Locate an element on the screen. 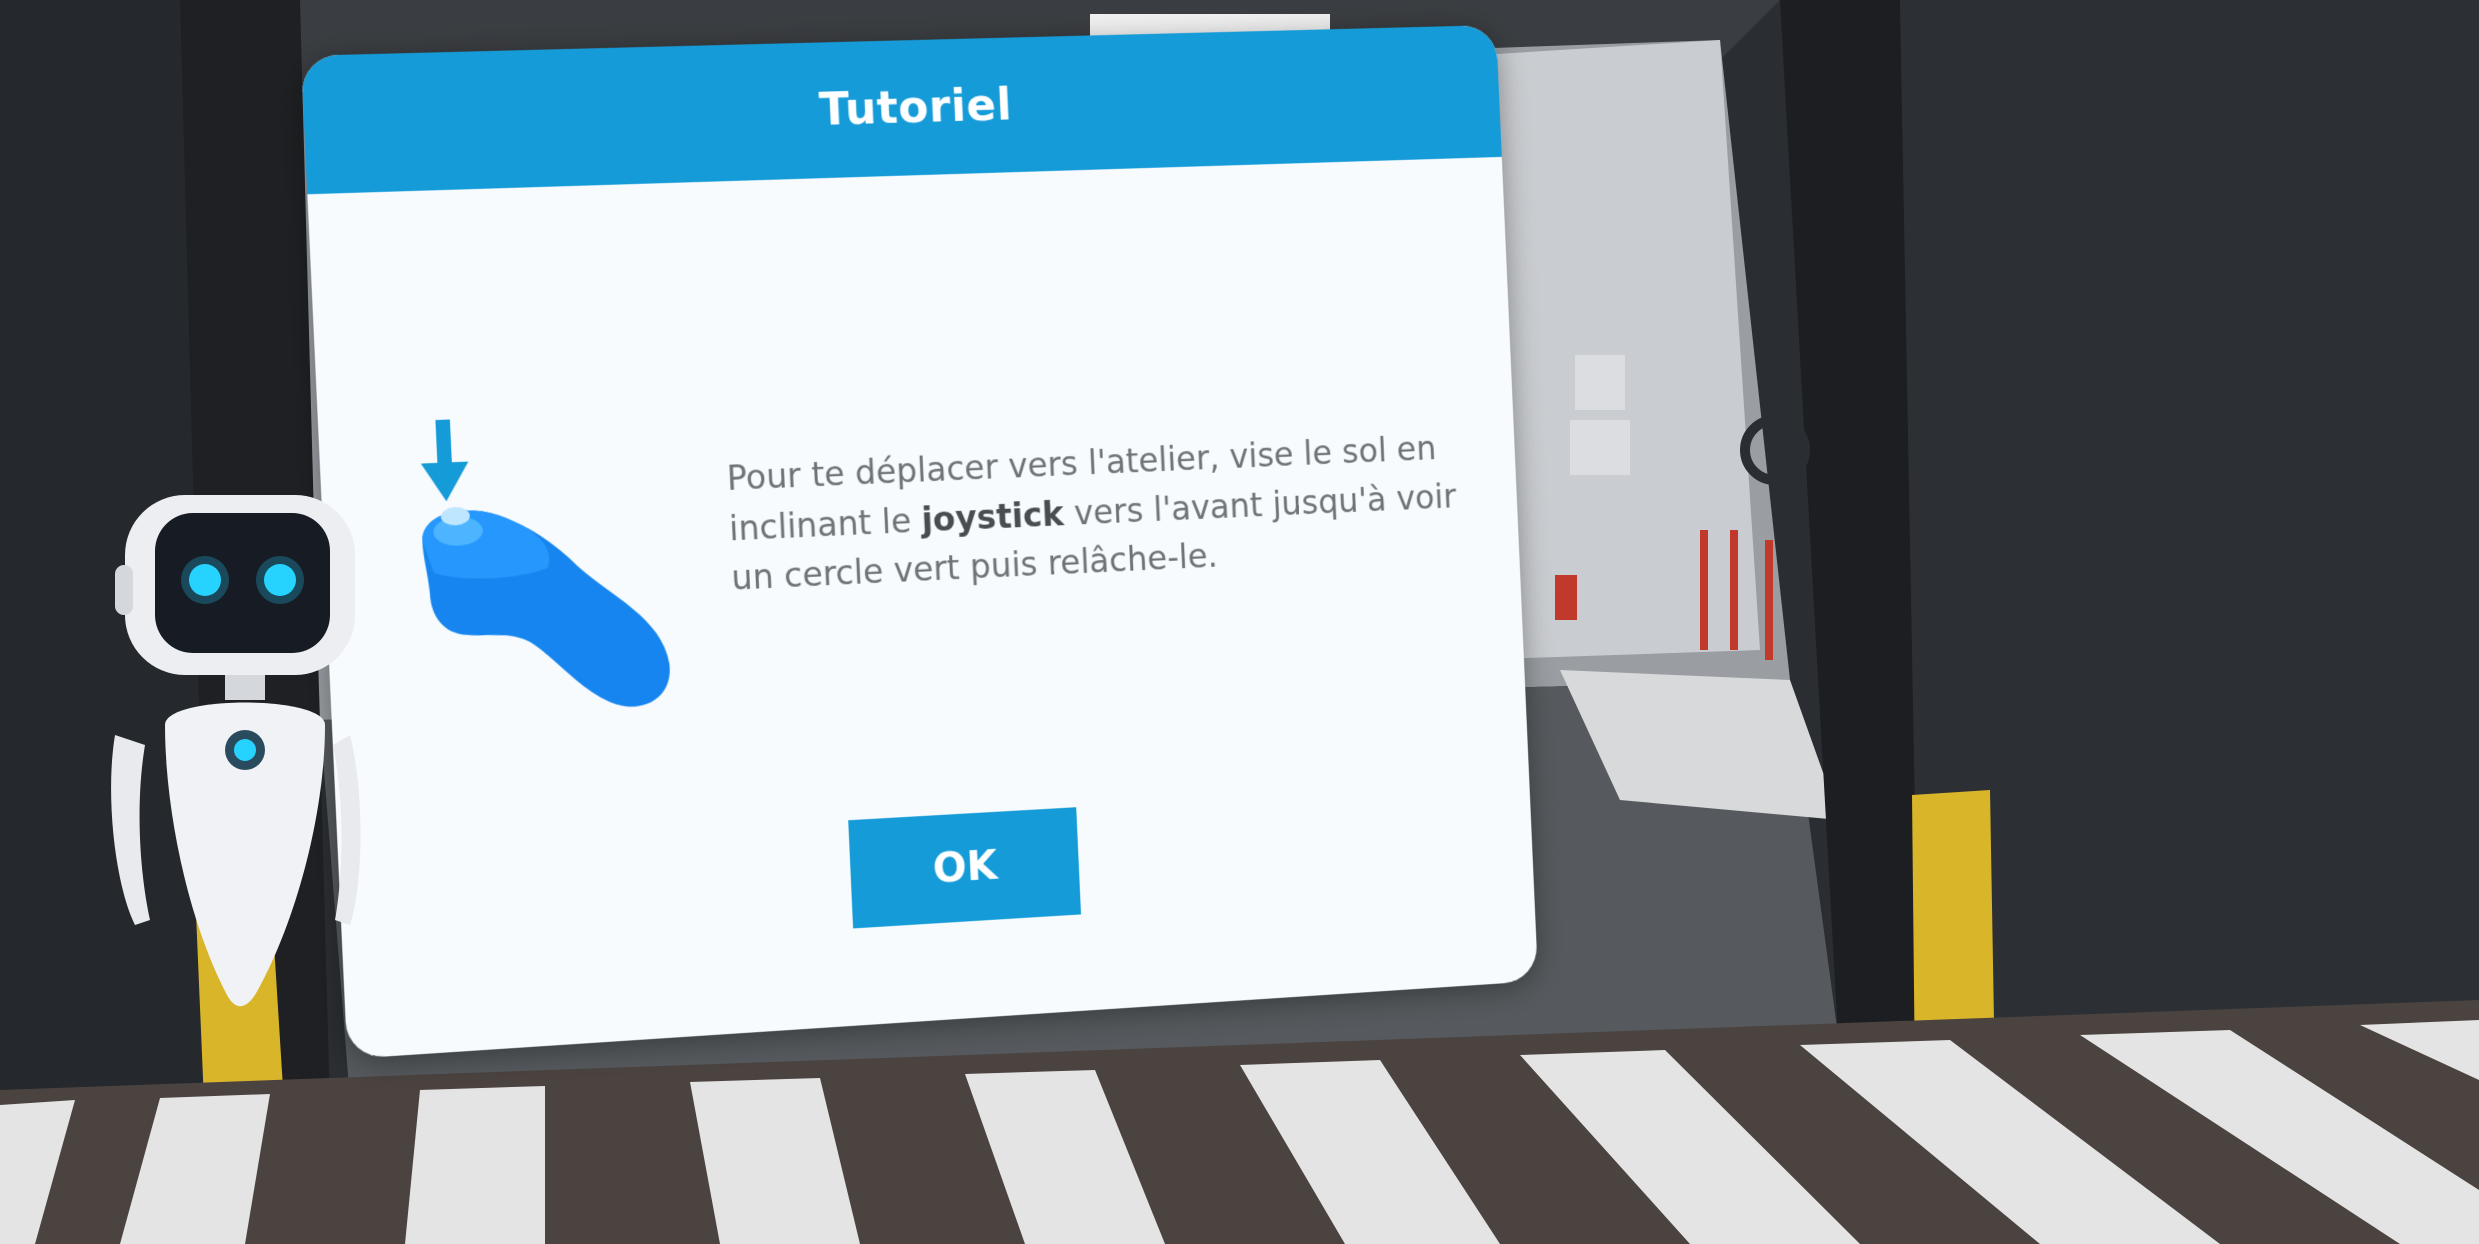 The width and height of the screenshot is (2479, 1244). robot-assistant is located at coordinates (245, 765).